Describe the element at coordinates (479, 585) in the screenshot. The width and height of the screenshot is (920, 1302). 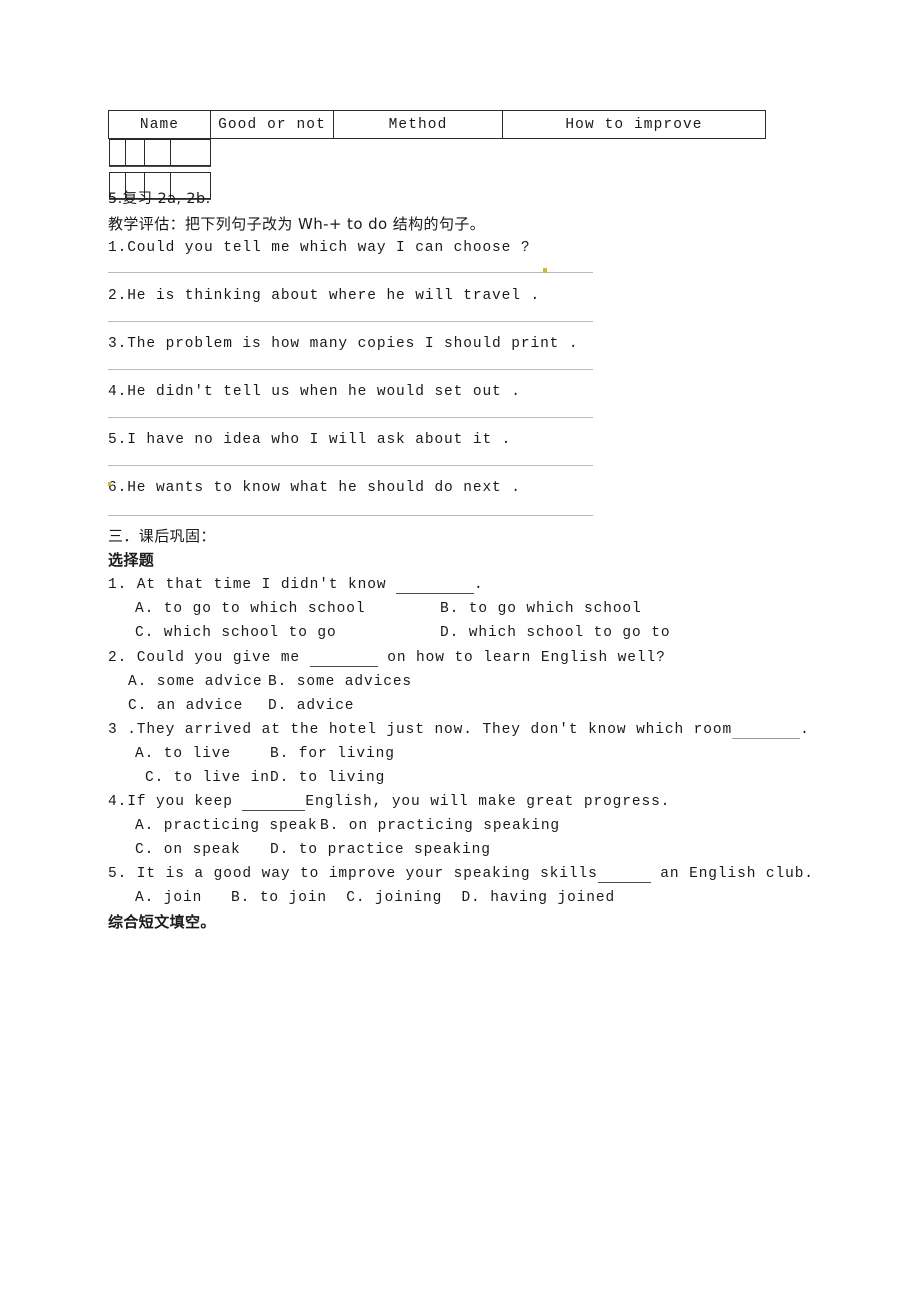
I see `question-1-stem-after: .` at that location.